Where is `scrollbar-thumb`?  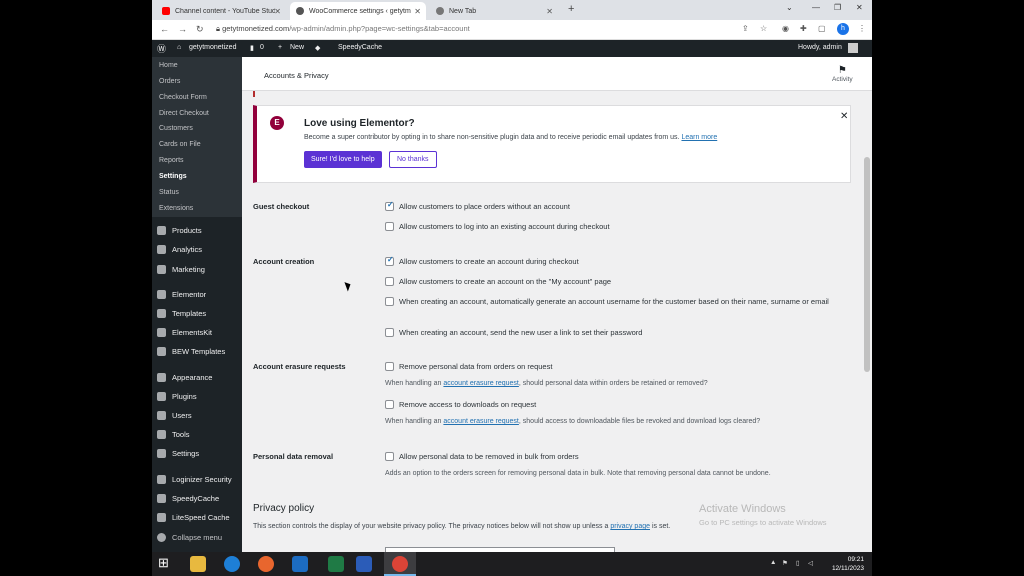 scrollbar-thumb is located at coordinates (867, 264).